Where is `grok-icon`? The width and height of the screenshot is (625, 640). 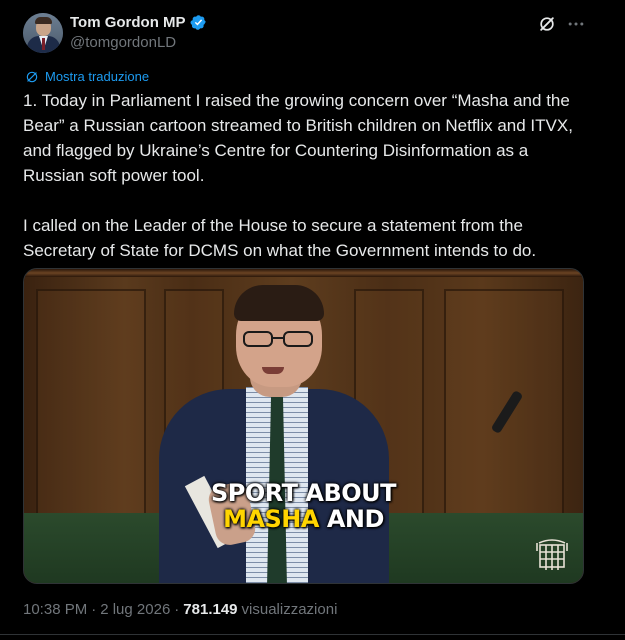
grok-icon is located at coordinates (547, 24).